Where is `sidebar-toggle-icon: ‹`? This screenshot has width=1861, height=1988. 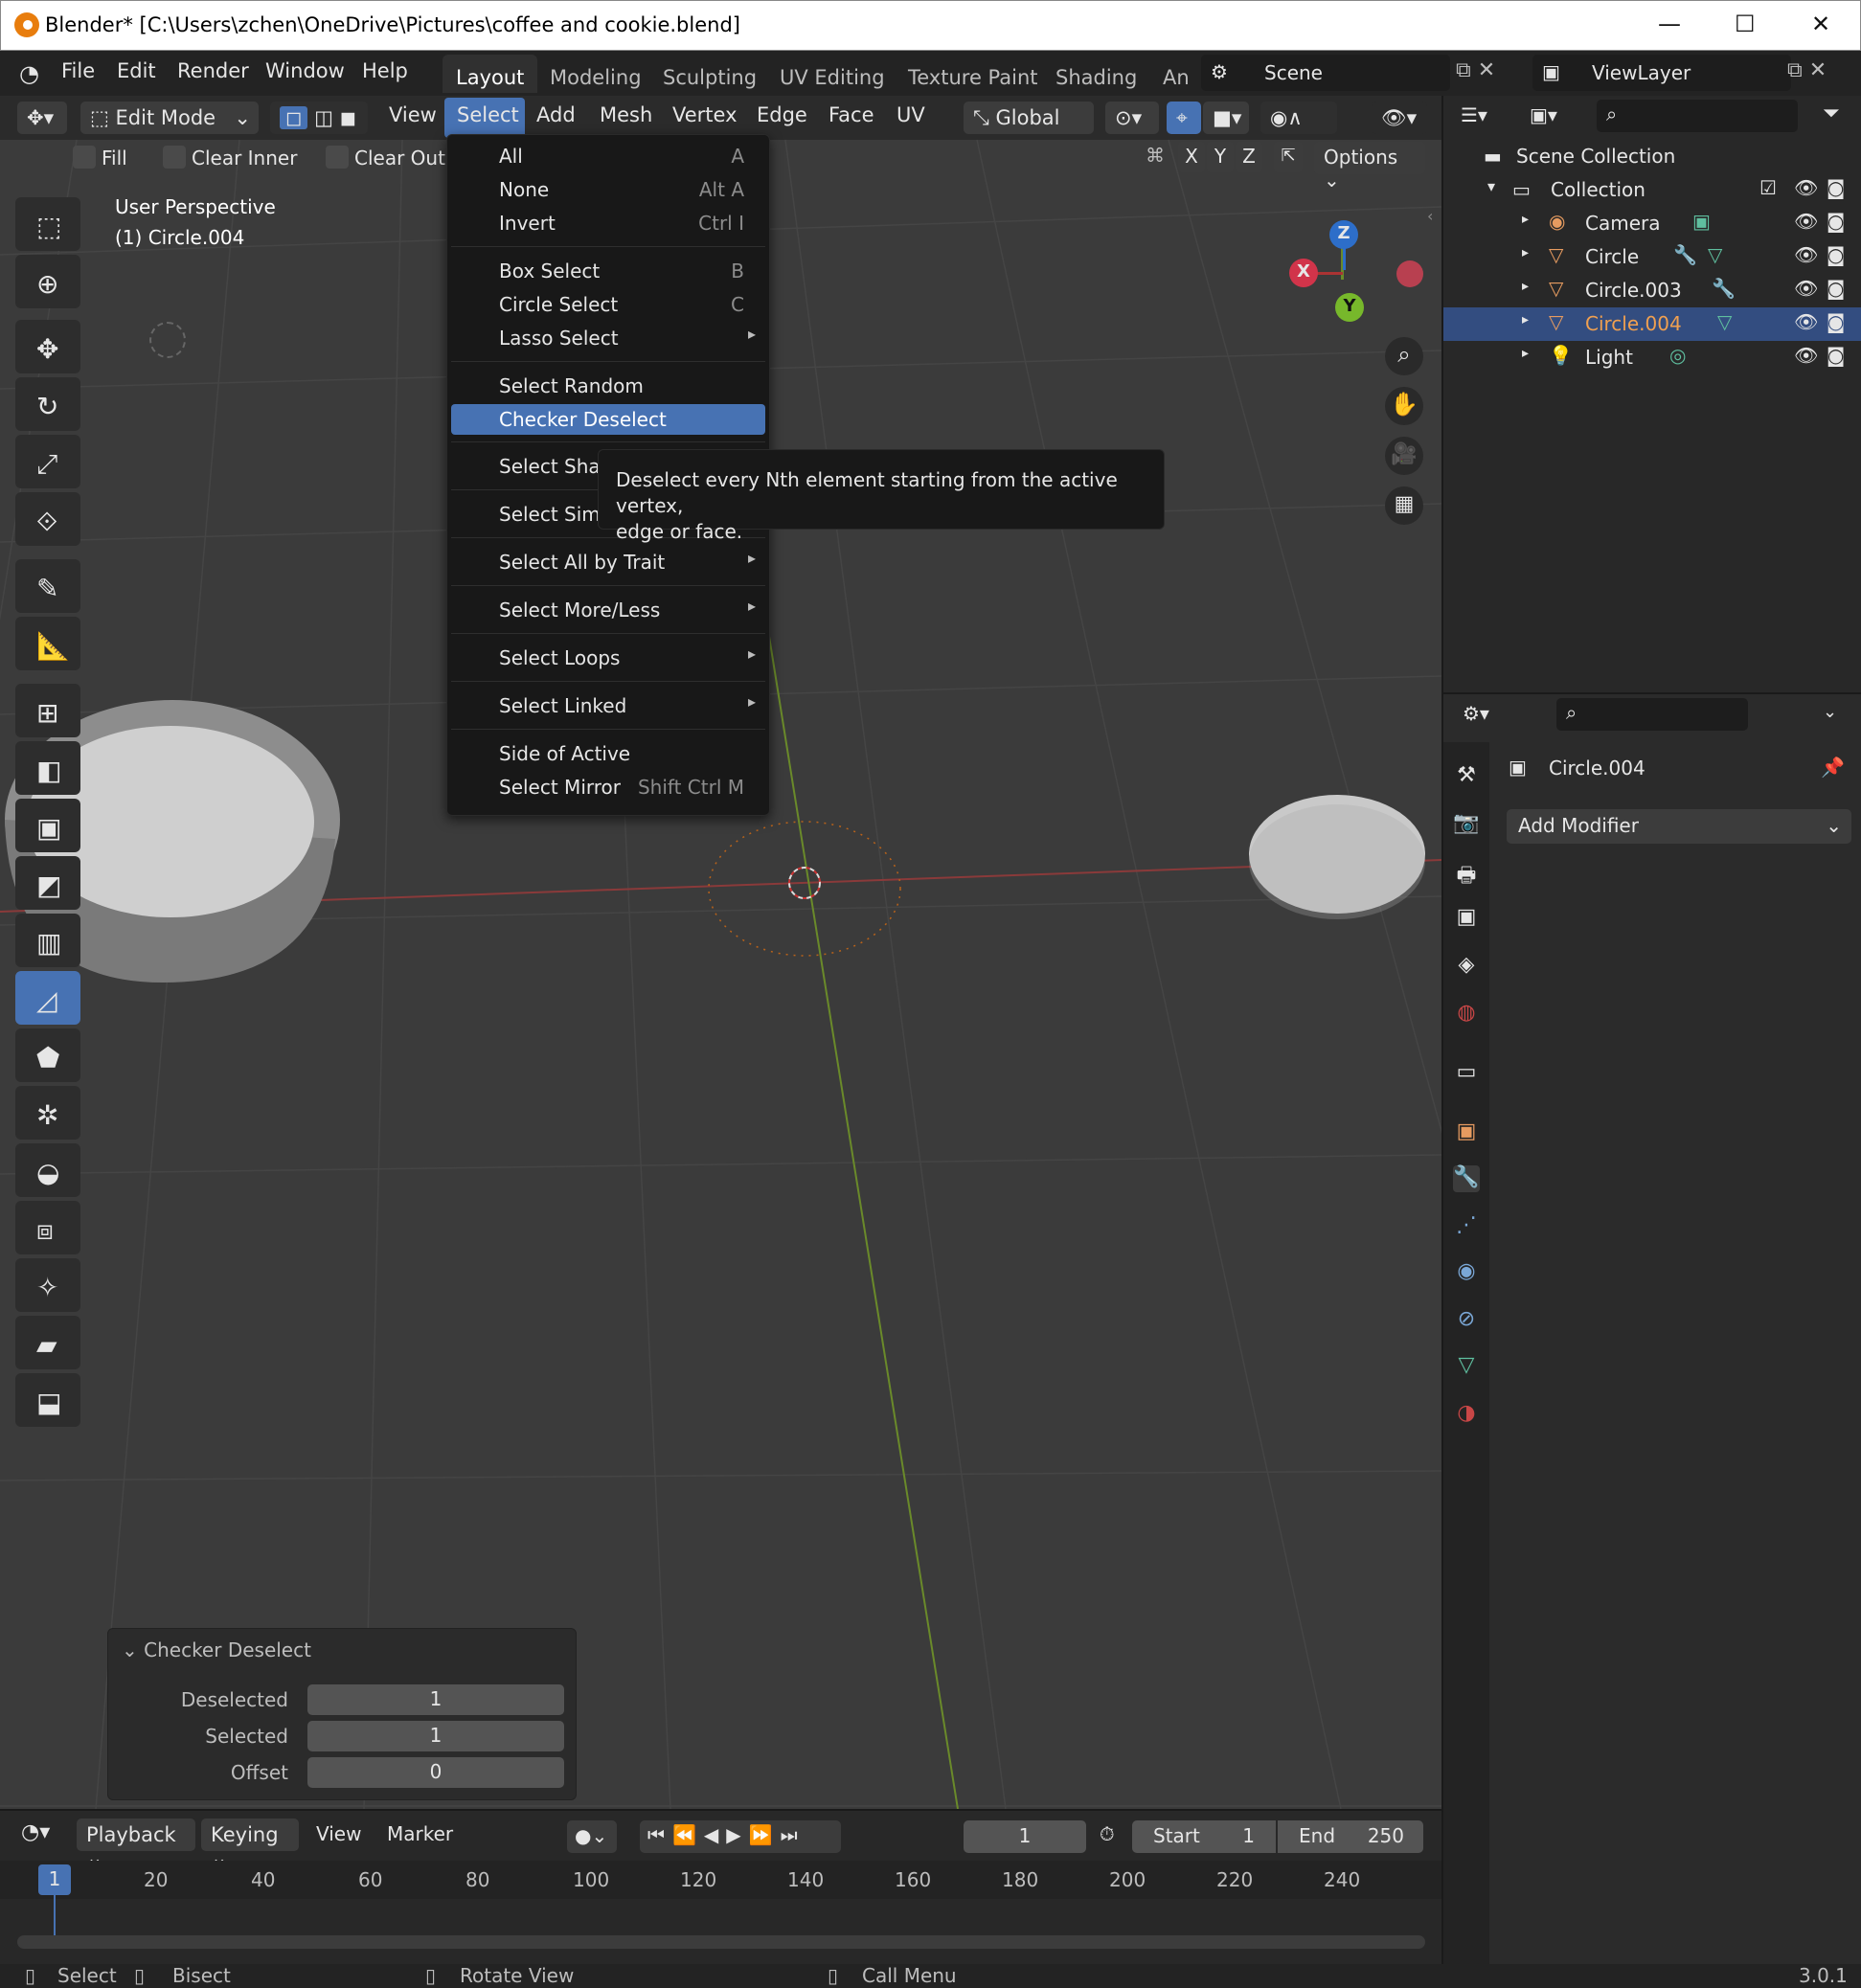
sidebar-toggle-icon: ‹ is located at coordinates (1430, 216).